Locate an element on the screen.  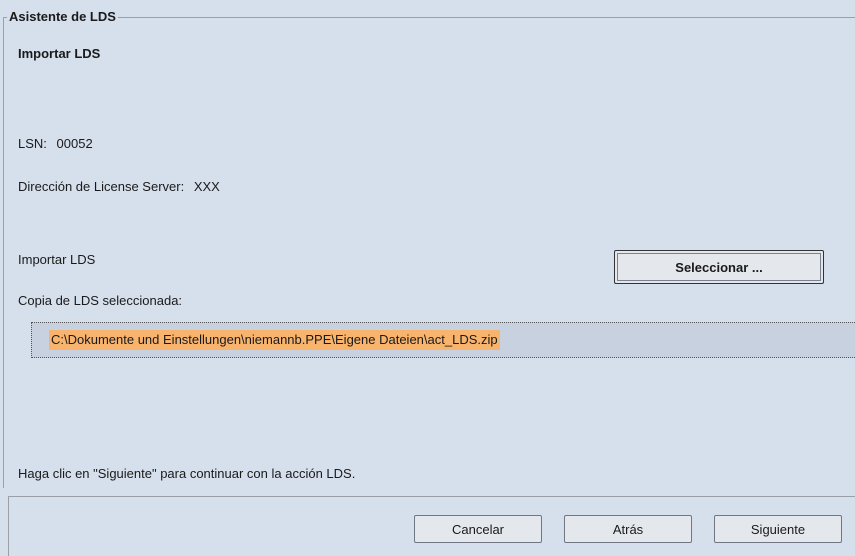
server-row: Dirección de License Server: XXX is located at coordinates (119, 186).